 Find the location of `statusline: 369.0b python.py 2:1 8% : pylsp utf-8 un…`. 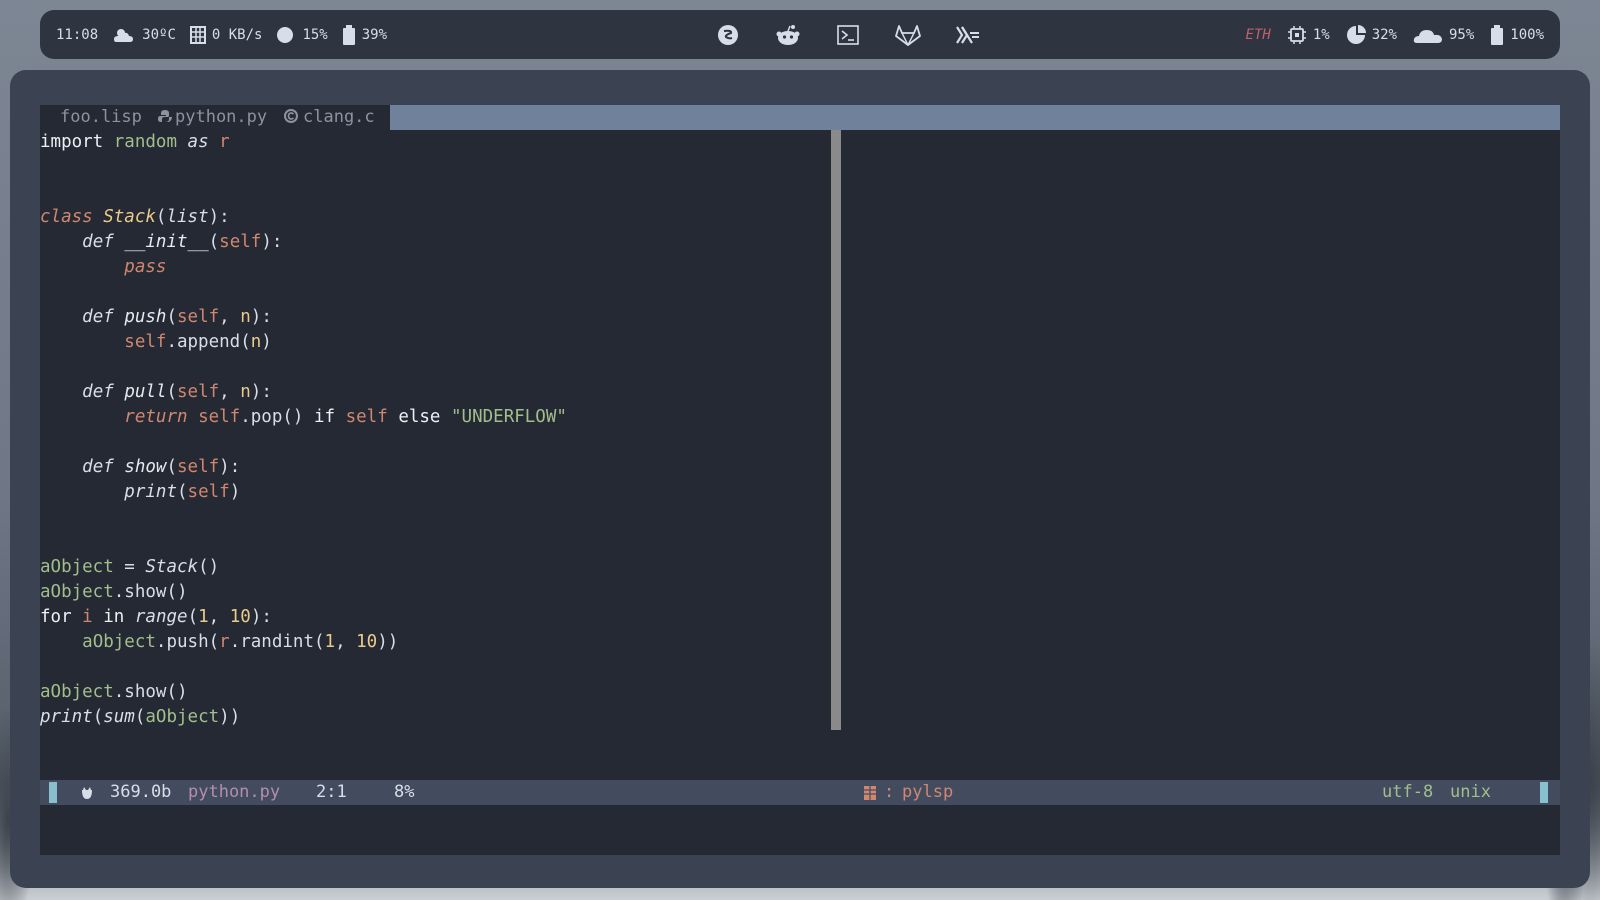

statusline: 369.0b python.py 2:1 8% : pylsp utf-8 un… is located at coordinates (800, 792).